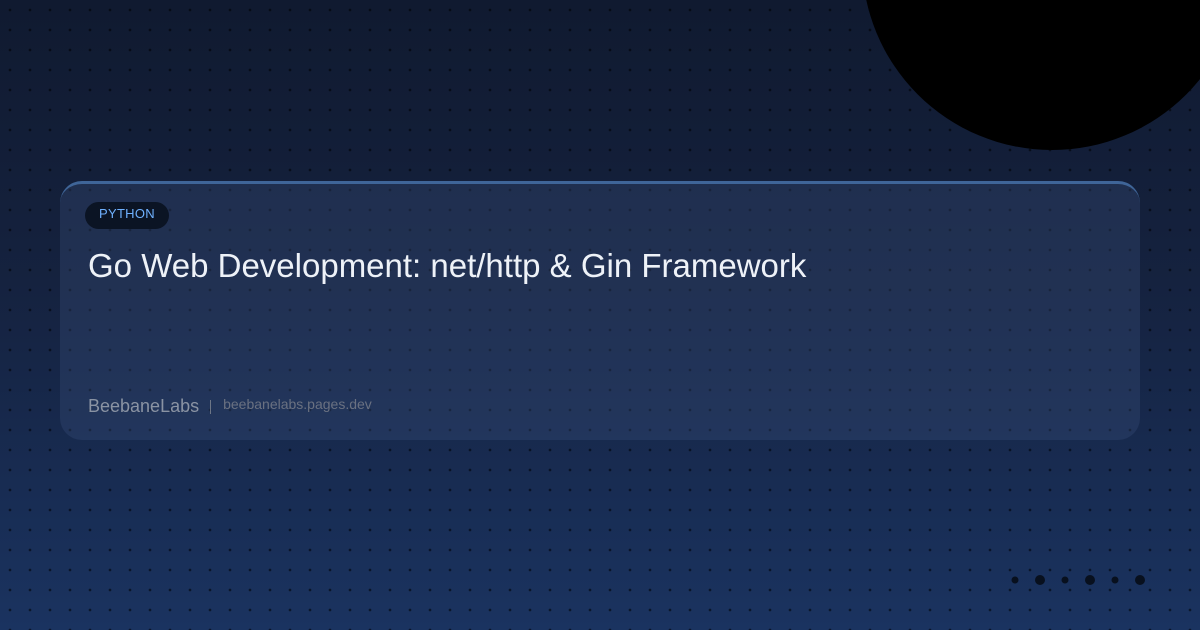  I want to click on card-footer: BeebaneLabs beebanelabs.pages.dev, so click(230, 406).